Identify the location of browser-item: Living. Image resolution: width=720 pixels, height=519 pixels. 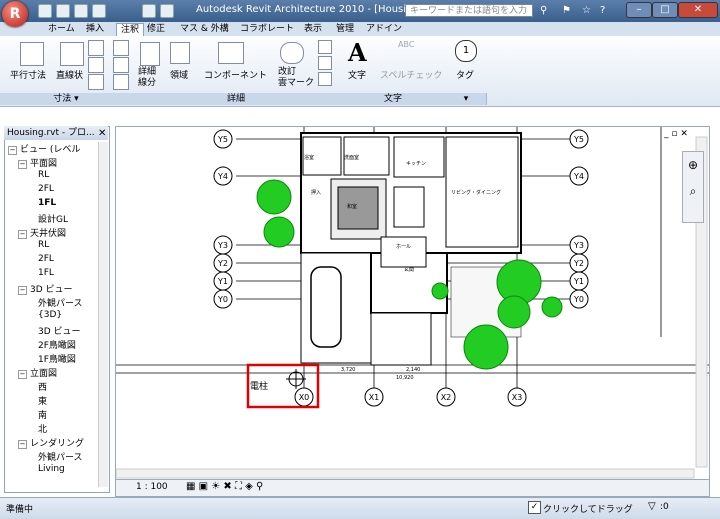
(46, 469).